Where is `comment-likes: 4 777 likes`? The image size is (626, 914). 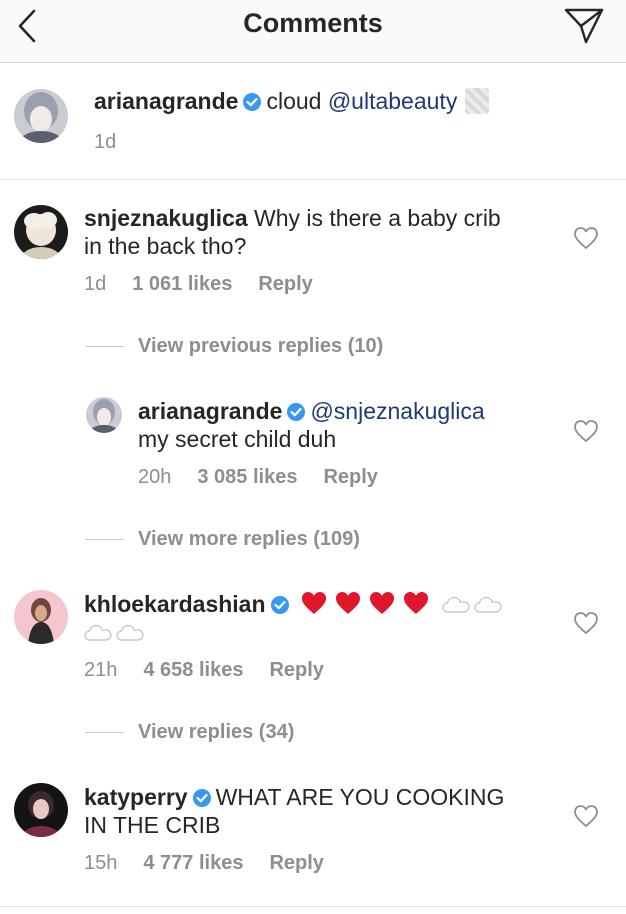
comment-likes: 4 777 likes is located at coordinates (193, 863).